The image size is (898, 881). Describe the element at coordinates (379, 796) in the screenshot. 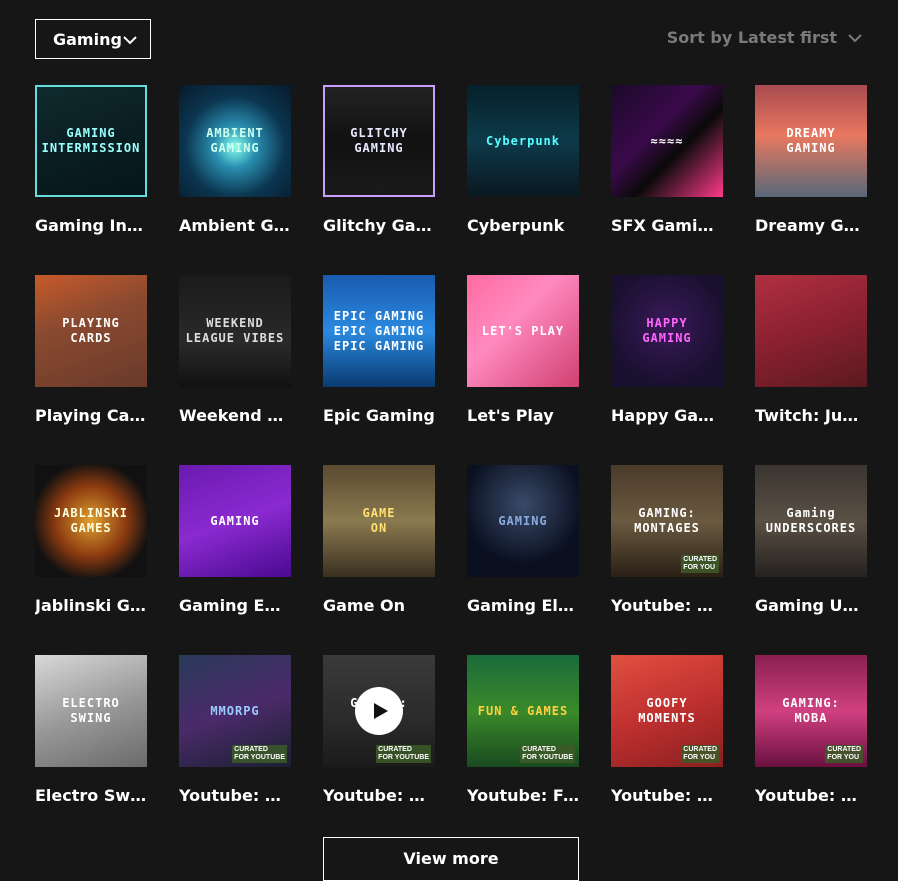

I see `playlist-title: Youtube: FPS` at that location.